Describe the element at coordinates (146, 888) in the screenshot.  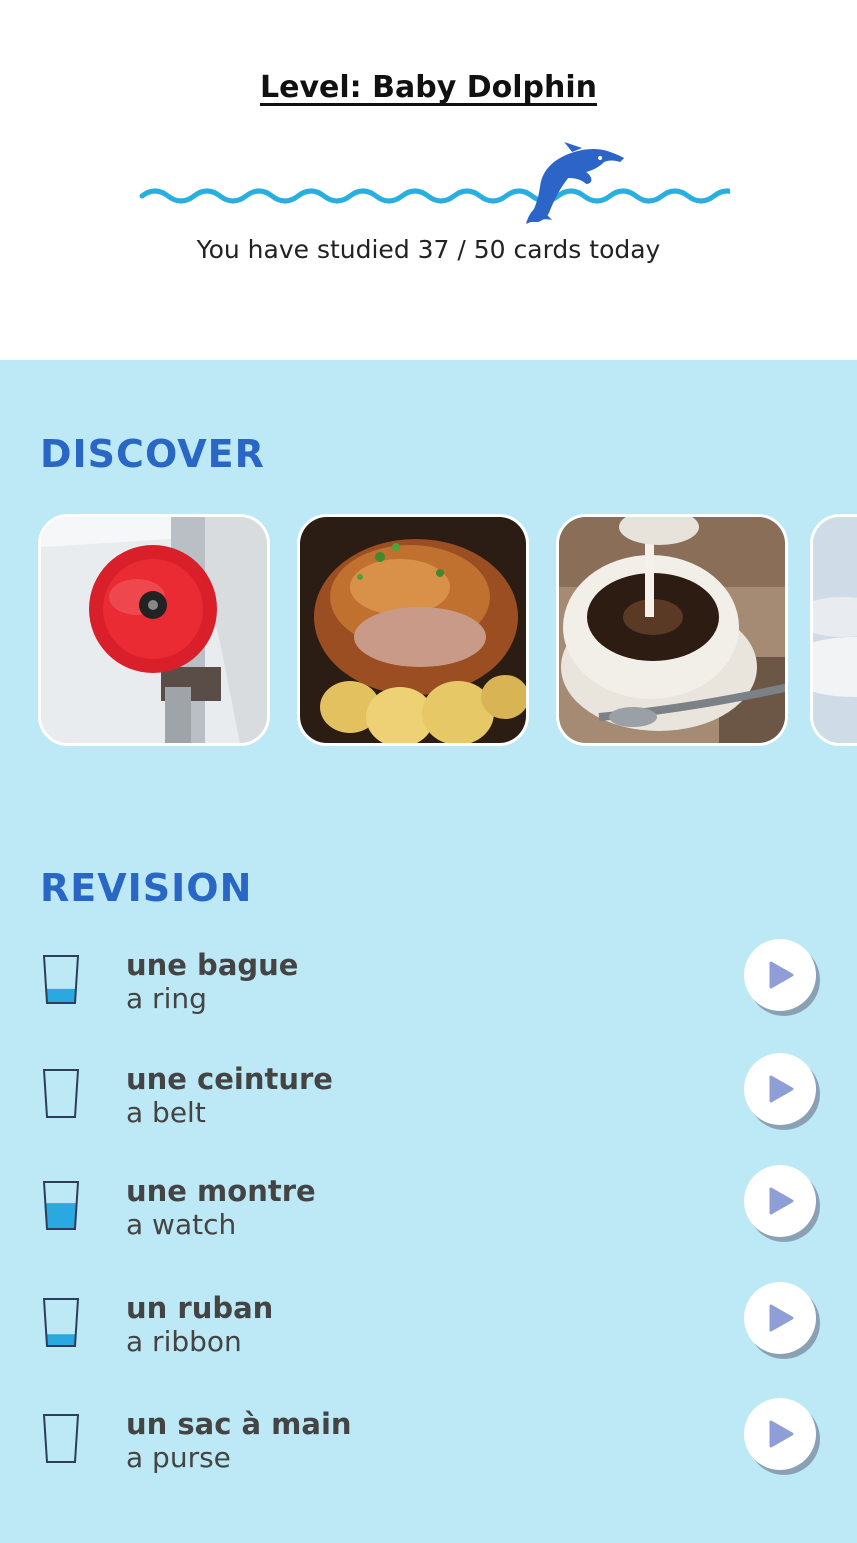
I see `revision-title: REVISION` at that location.